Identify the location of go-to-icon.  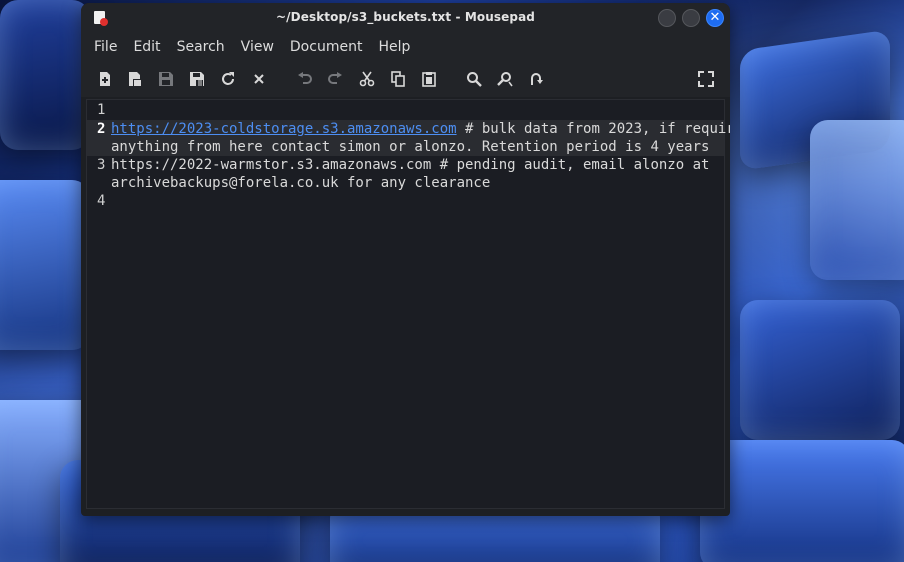
(536, 79).